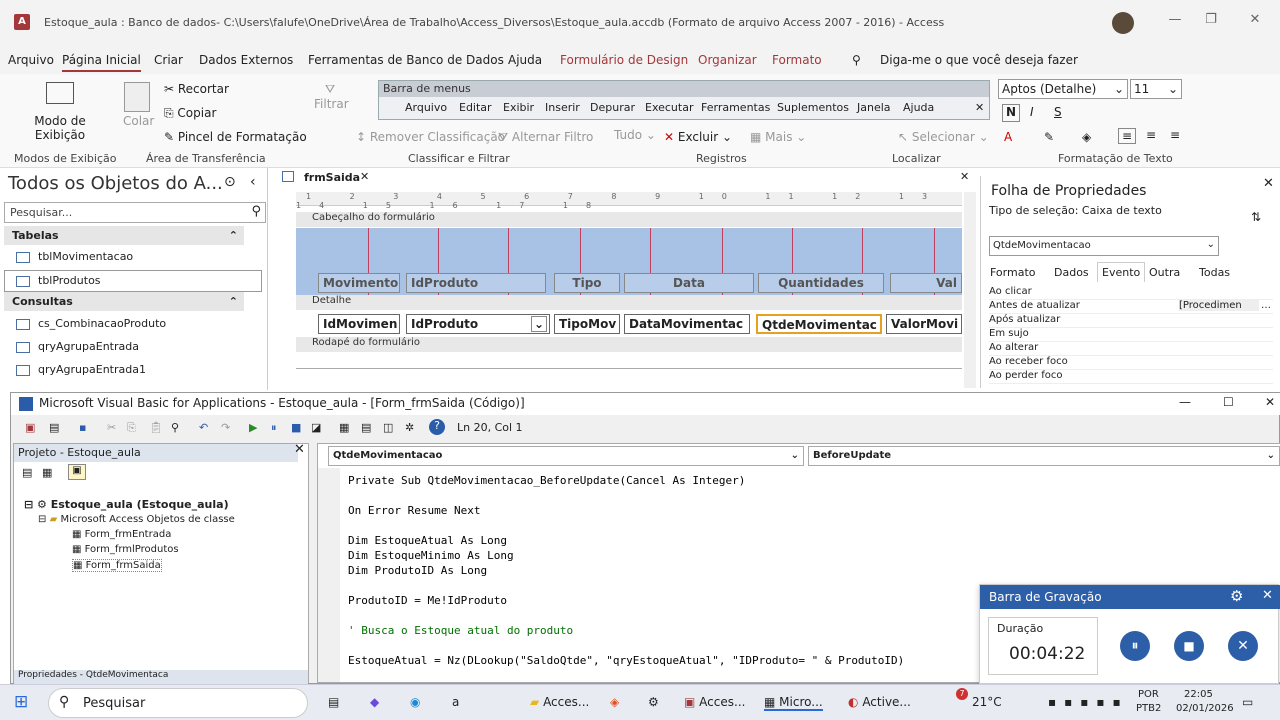 This screenshot has width=1280, height=720. Describe the element at coordinates (366, 427) in the screenshot. I see `properties-icon: ▤` at that location.